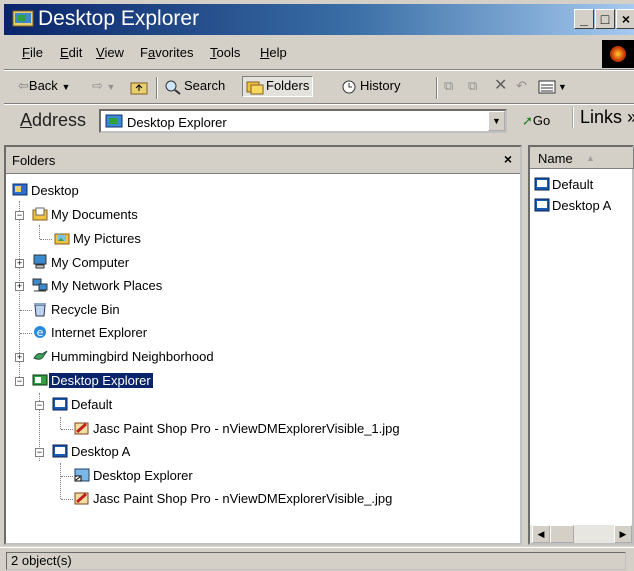 The height and width of the screenshot is (571, 634). Describe the element at coordinates (101, 380) in the screenshot. I see `tree-item-label: Desktop Explorer` at that location.